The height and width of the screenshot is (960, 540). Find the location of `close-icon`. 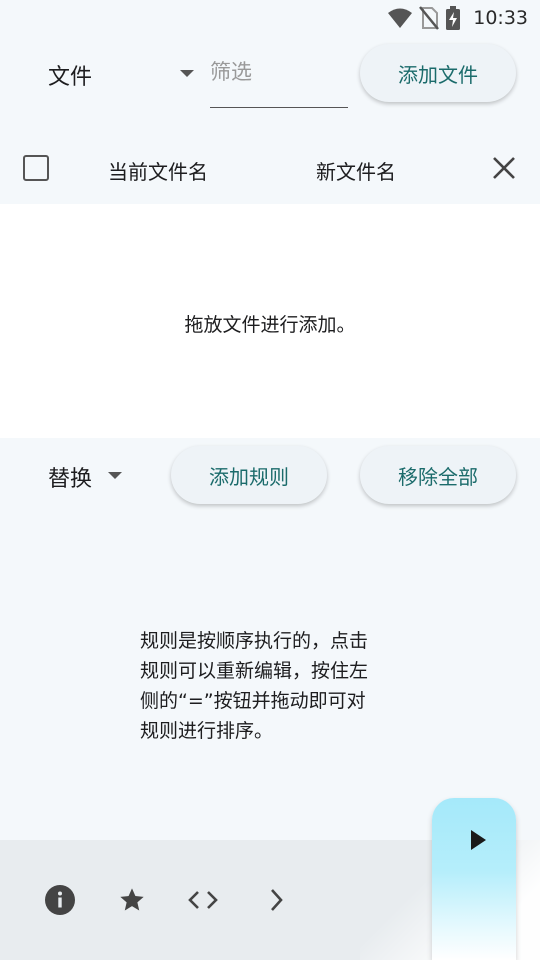

close-icon is located at coordinates (504, 168).